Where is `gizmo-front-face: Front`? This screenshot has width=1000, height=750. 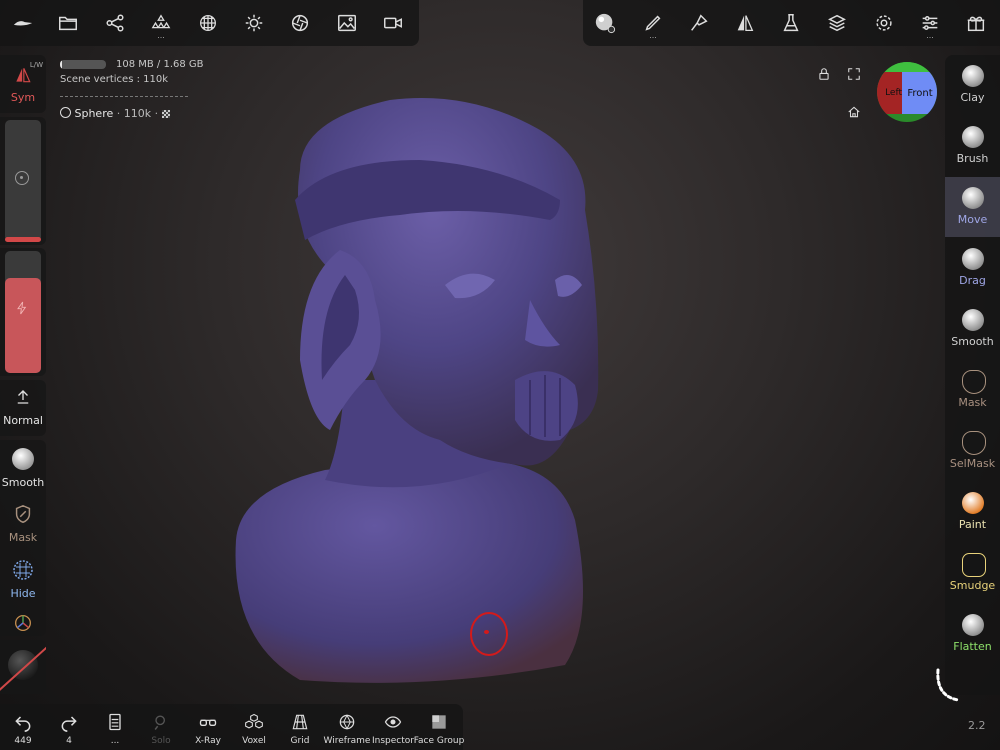
gizmo-front-face: Front is located at coordinates (919, 93).